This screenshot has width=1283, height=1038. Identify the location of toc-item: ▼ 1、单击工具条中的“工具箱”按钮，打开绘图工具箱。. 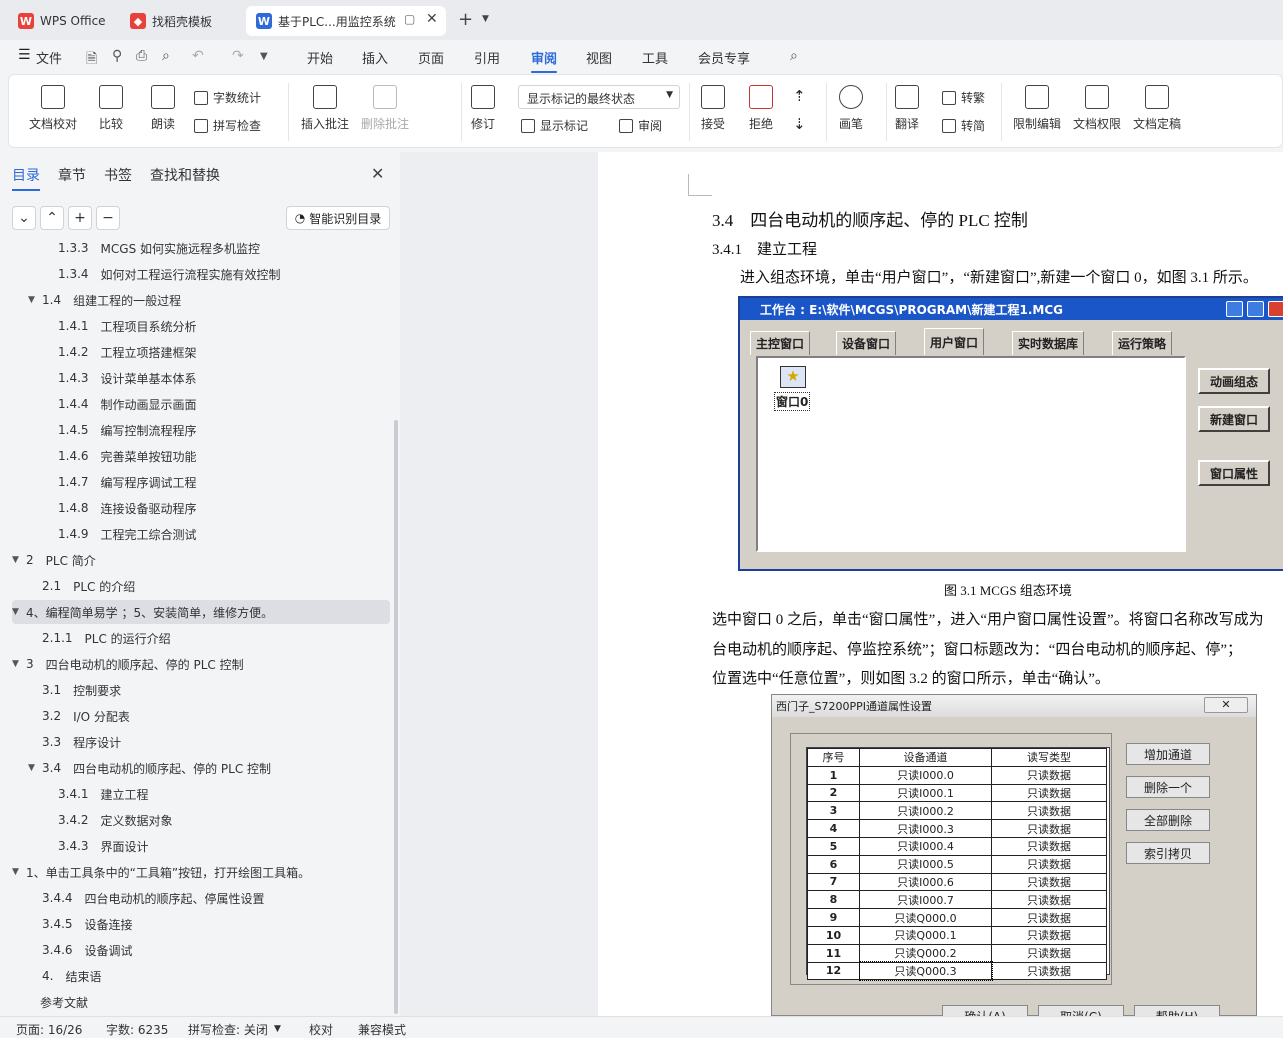
(201, 872).